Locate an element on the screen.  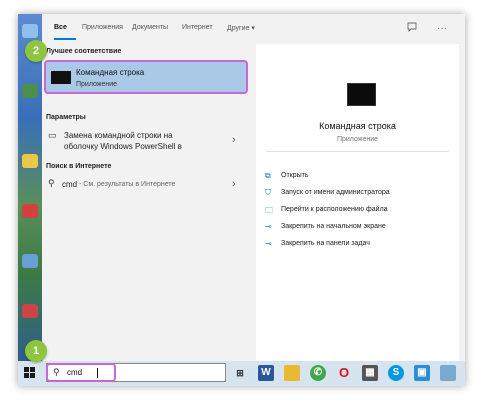
task-view-icon: ⊞ is located at coordinates (240, 373).